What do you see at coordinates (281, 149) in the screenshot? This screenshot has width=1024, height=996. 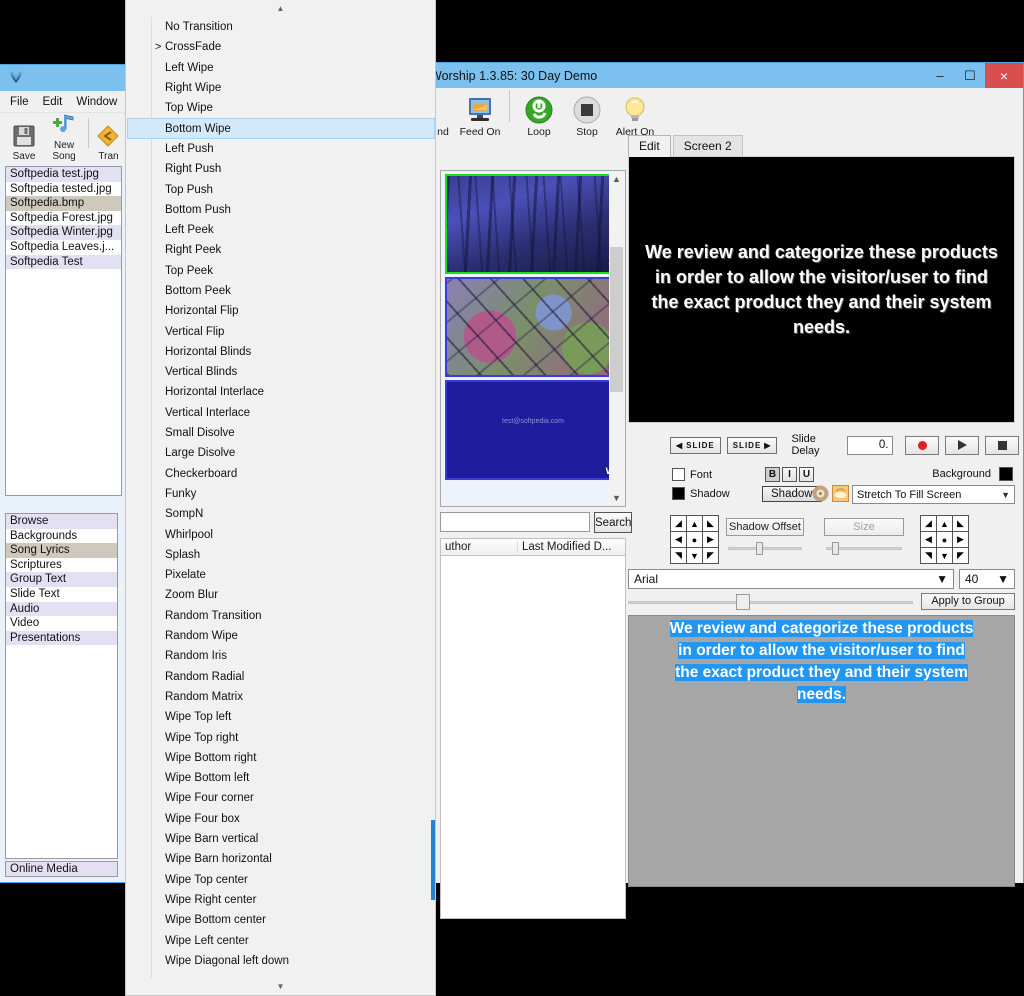 I see `menu-item-left-push: Left Push` at bounding box center [281, 149].